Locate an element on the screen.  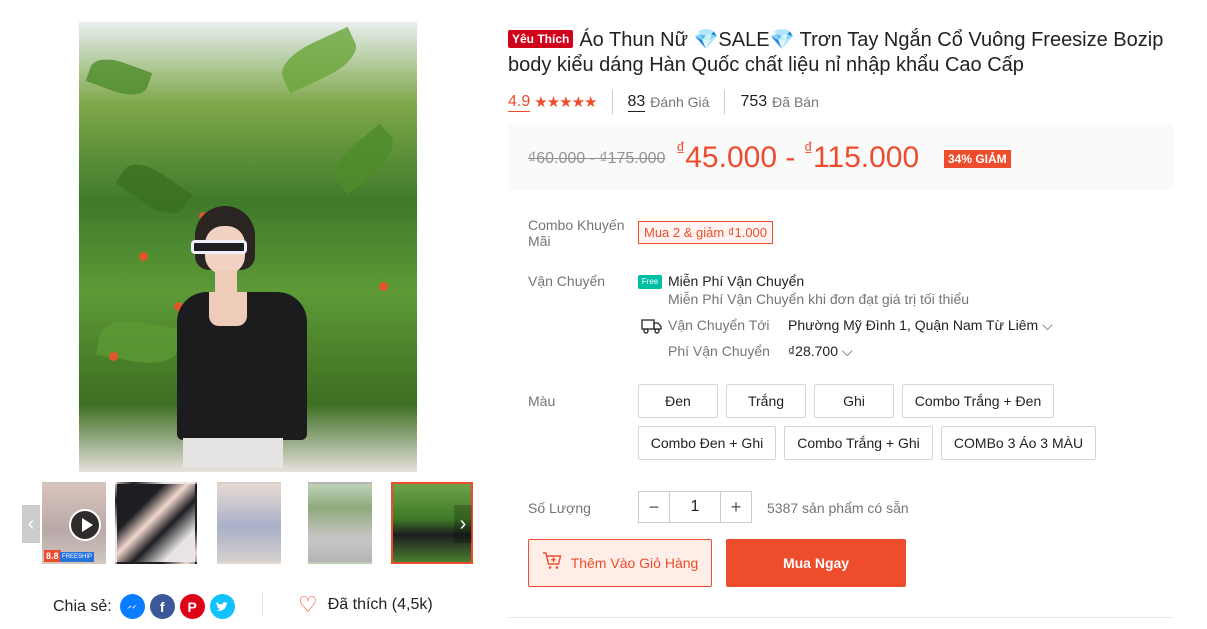
share-row: Chia sẻ: f P is located at coordinates (144, 606).